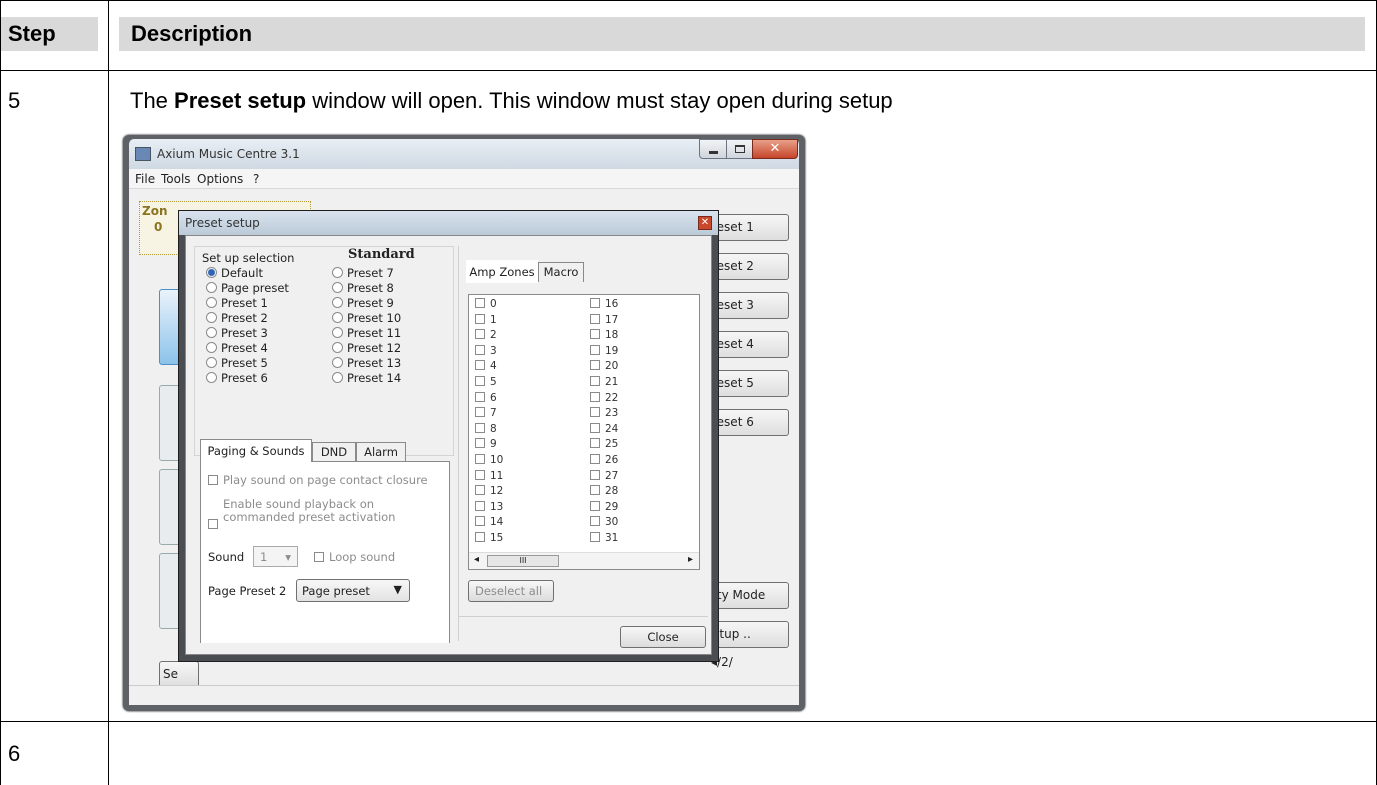 The width and height of the screenshot is (1377, 785). I want to click on preset-radio: Preset 5, so click(237, 363).